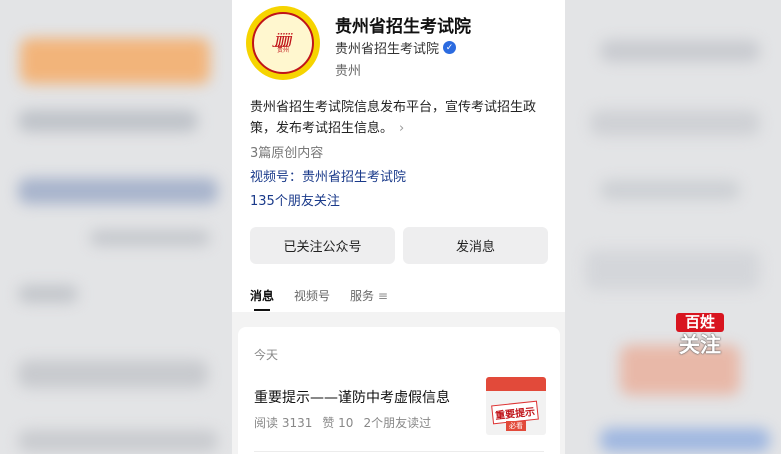  Describe the element at coordinates (328, 175) in the screenshot. I see `channel-link: 视频号：贵州省招生考试院` at that location.